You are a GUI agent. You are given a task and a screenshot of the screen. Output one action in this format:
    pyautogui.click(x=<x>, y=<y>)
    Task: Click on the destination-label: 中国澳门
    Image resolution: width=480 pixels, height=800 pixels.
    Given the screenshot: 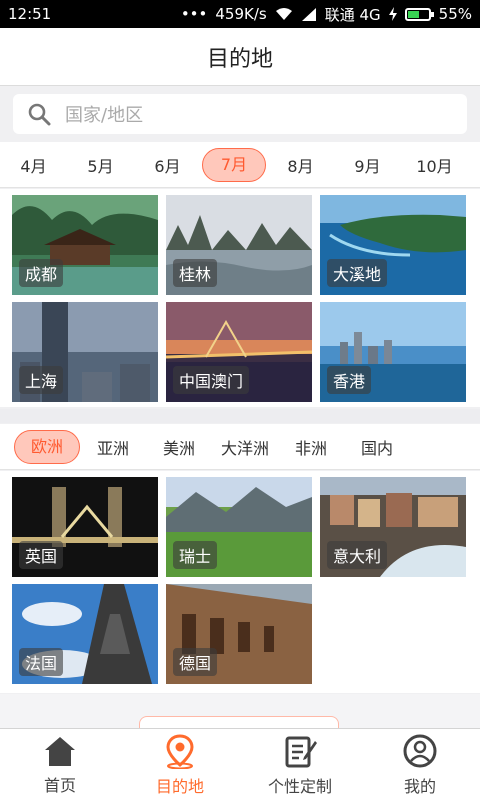 What is the action you would take?
    pyautogui.click(x=211, y=380)
    